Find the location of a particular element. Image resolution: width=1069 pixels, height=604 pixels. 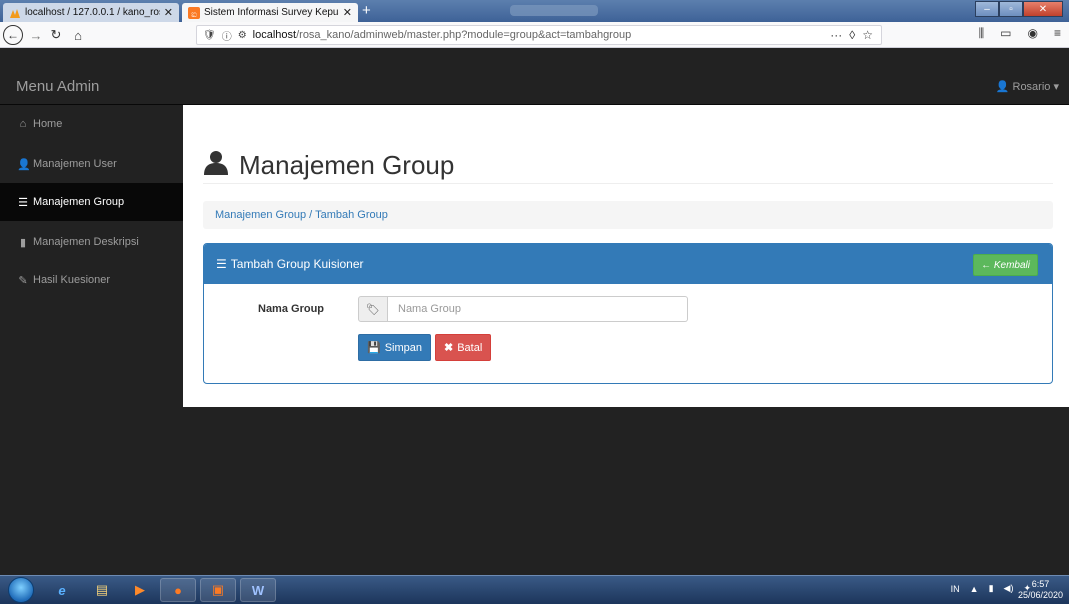

nama-group-input-group: 🏷 is located at coordinates (523, 309).